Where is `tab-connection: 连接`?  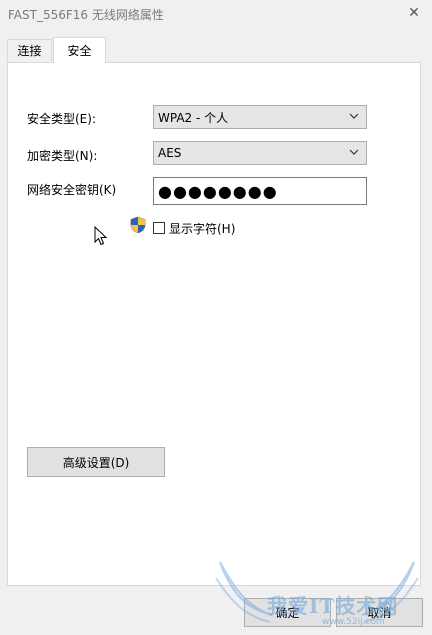 tab-connection: 连接 is located at coordinates (29, 50).